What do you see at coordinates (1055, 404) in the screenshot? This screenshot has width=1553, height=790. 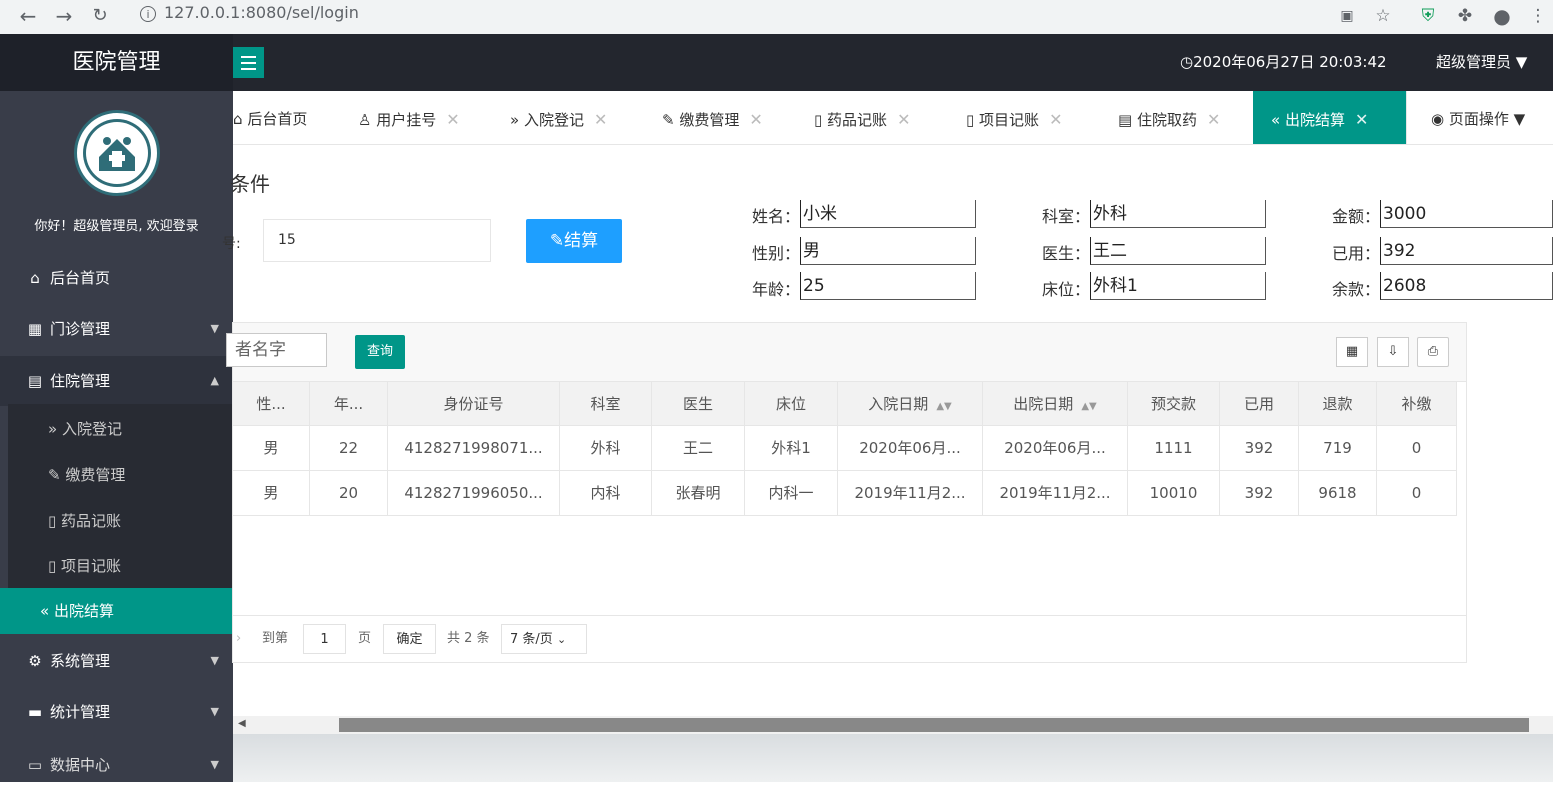 I see `column-header-discharge-date: 出院日期 ▲▼` at bounding box center [1055, 404].